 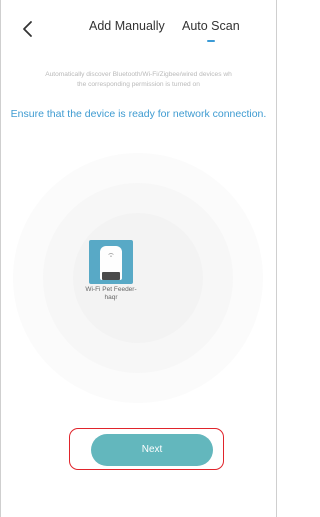 I want to click on tab-auto-scan: Auto Scan, so click(x=211, y=26).